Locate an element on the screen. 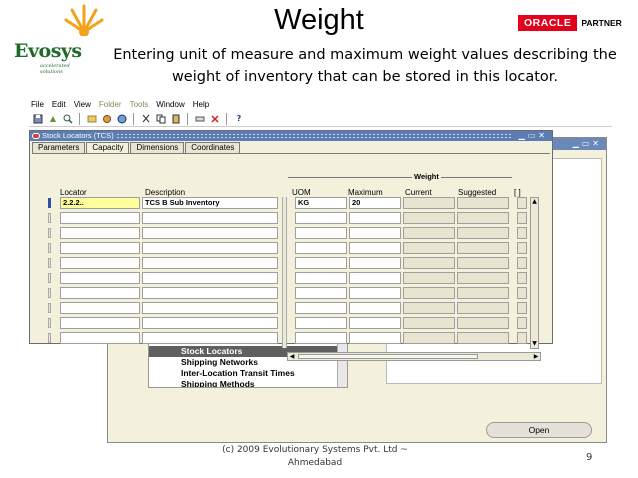 This screenshot has height=478, width=638. delete-icon is located at coordinates (215, 119).